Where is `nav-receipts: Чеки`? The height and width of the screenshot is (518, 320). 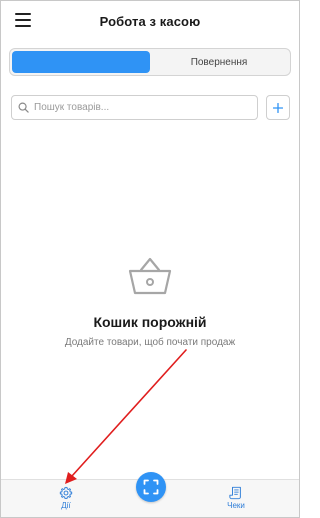 nav-receipts: Чеки is located at coordinates (236, 498).